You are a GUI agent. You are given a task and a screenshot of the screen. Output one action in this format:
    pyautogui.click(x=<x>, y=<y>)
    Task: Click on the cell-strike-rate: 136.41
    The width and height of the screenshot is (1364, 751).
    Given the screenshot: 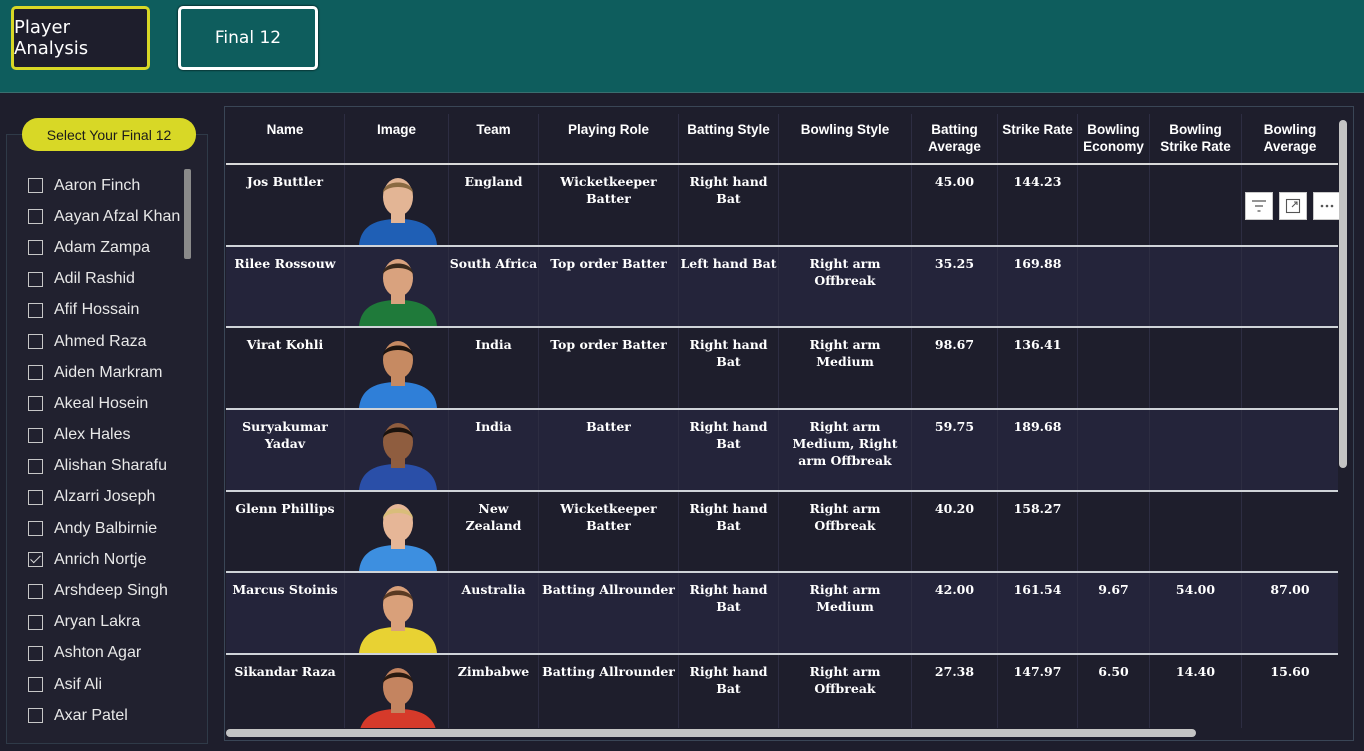 What is the action you would take?
    pyautogui.click(x=1038, y=368)
    